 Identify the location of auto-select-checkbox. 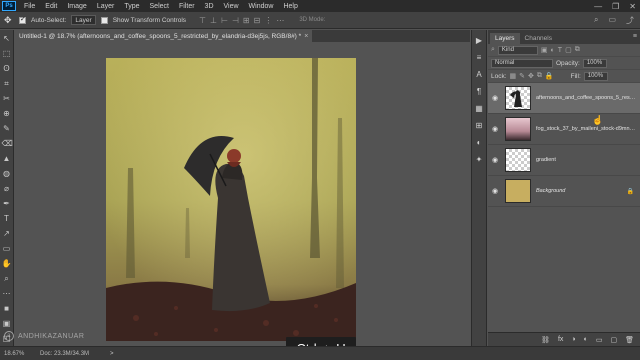
(22, 19).